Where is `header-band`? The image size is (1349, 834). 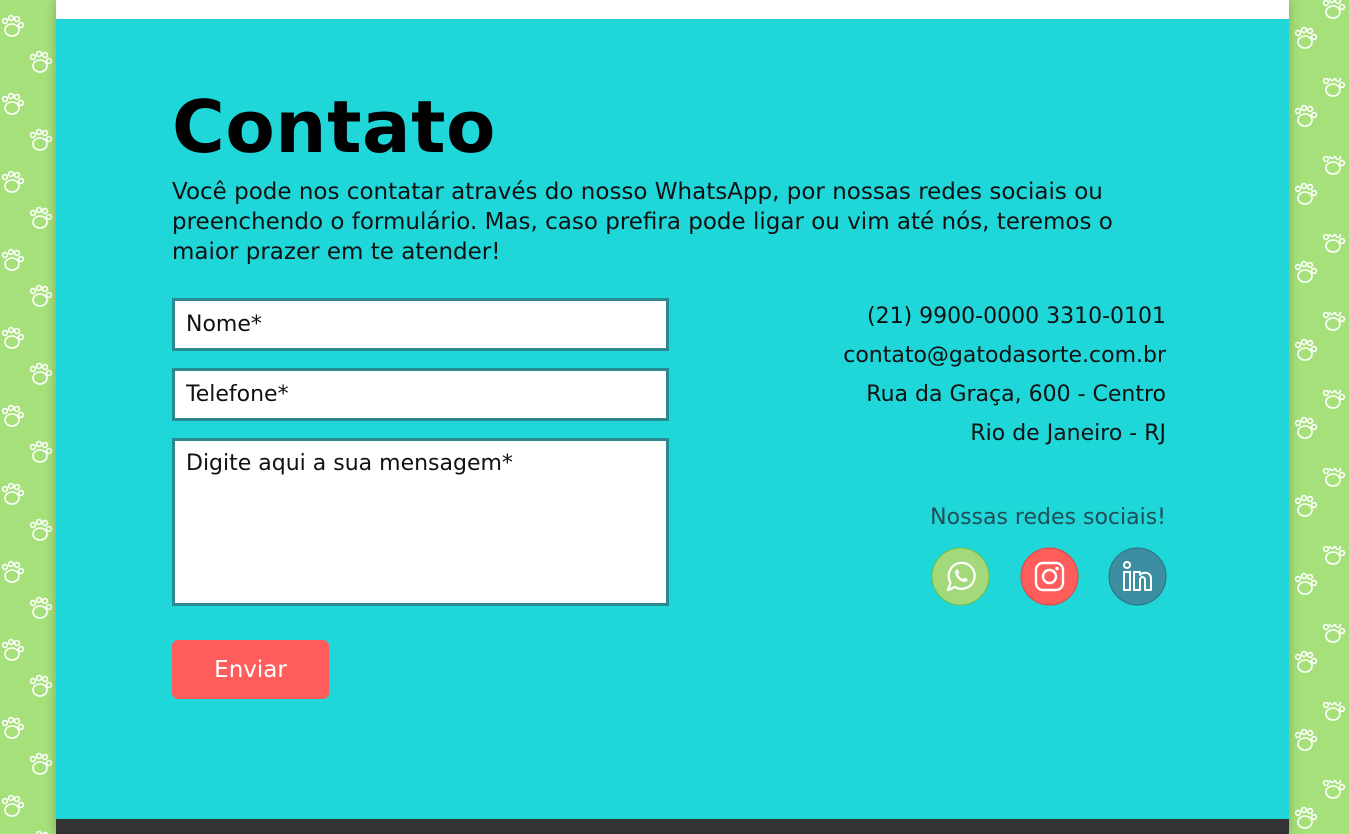
header-band is located at coordinates (672, 9).